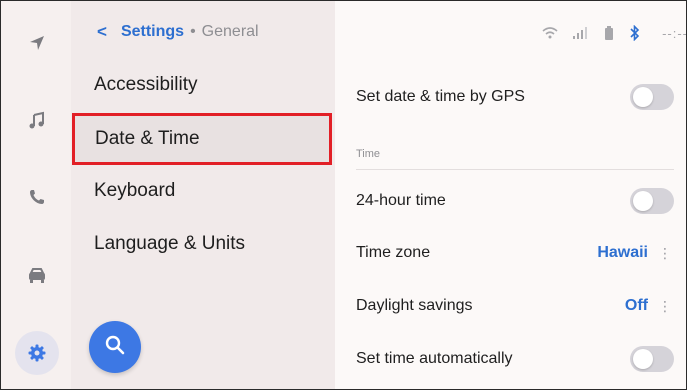 The width and height of the screenshot is (687, 390). I want to click on clock: --:--, so click(674, 33).